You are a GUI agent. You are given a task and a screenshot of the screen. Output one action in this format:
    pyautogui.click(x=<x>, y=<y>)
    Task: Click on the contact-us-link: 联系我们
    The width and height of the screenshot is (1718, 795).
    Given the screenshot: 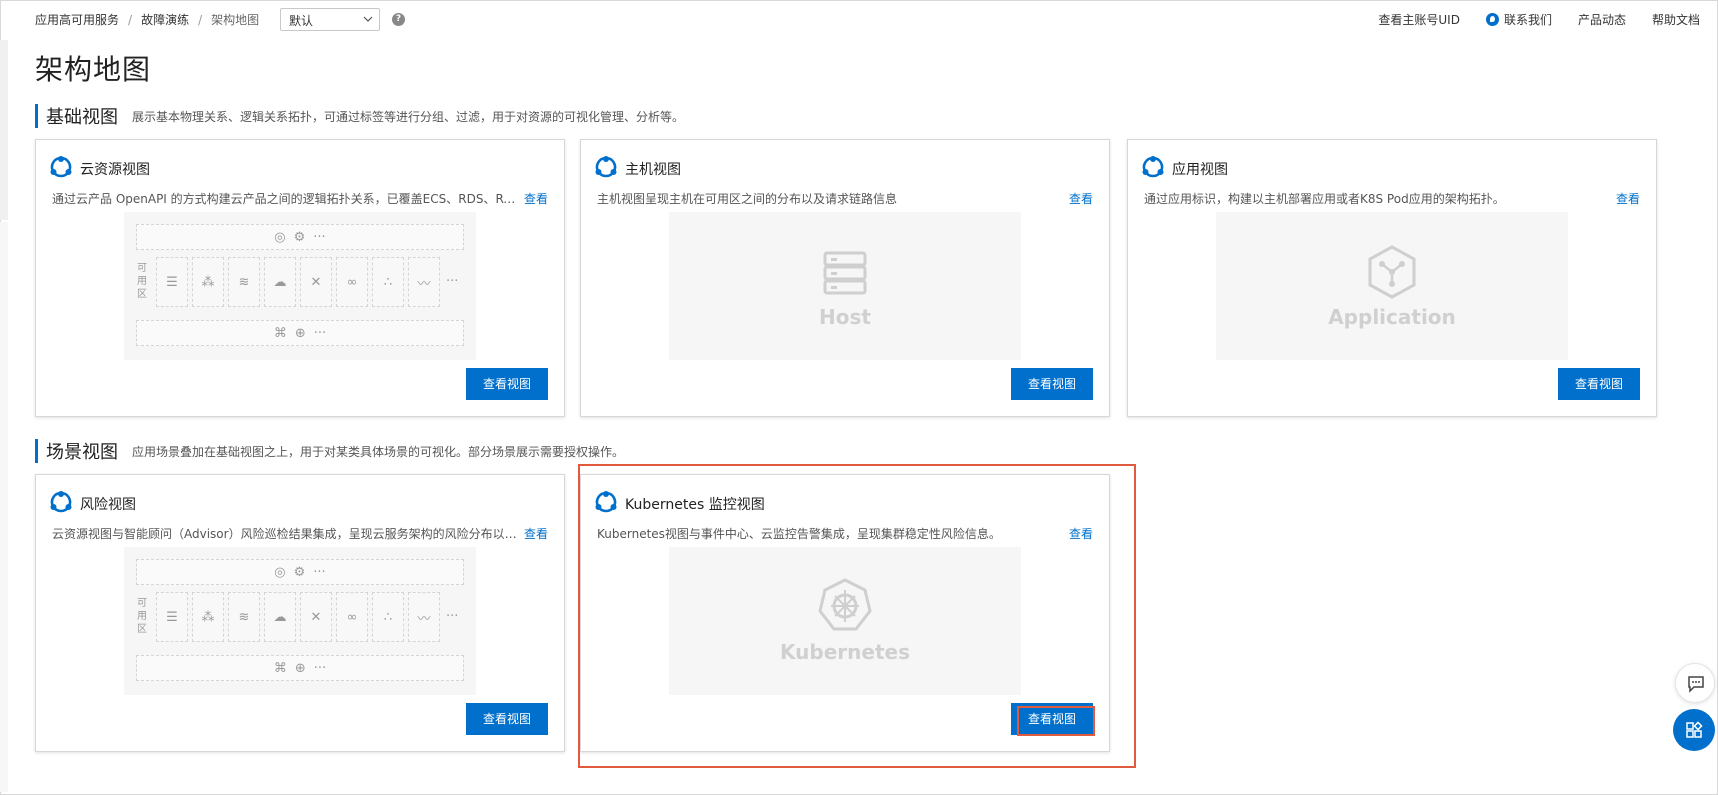 What is the action you would take?
    pyautogui.click(x=1518, y=19)
    